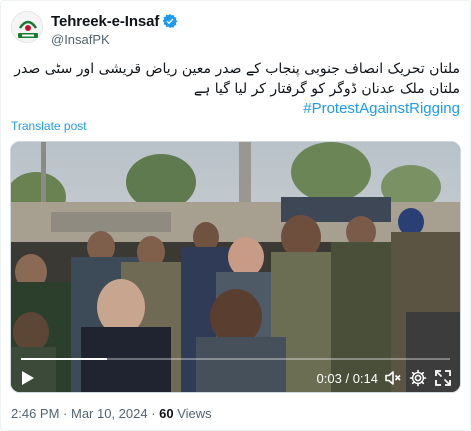 The width and height of the screenshot is (471, 431). What do you see at coordinates (231, 31) in the screenshot?
I see `tweet-header: Tehreek-e-Insaf @InsafPK` at bounding box center [231, 31].